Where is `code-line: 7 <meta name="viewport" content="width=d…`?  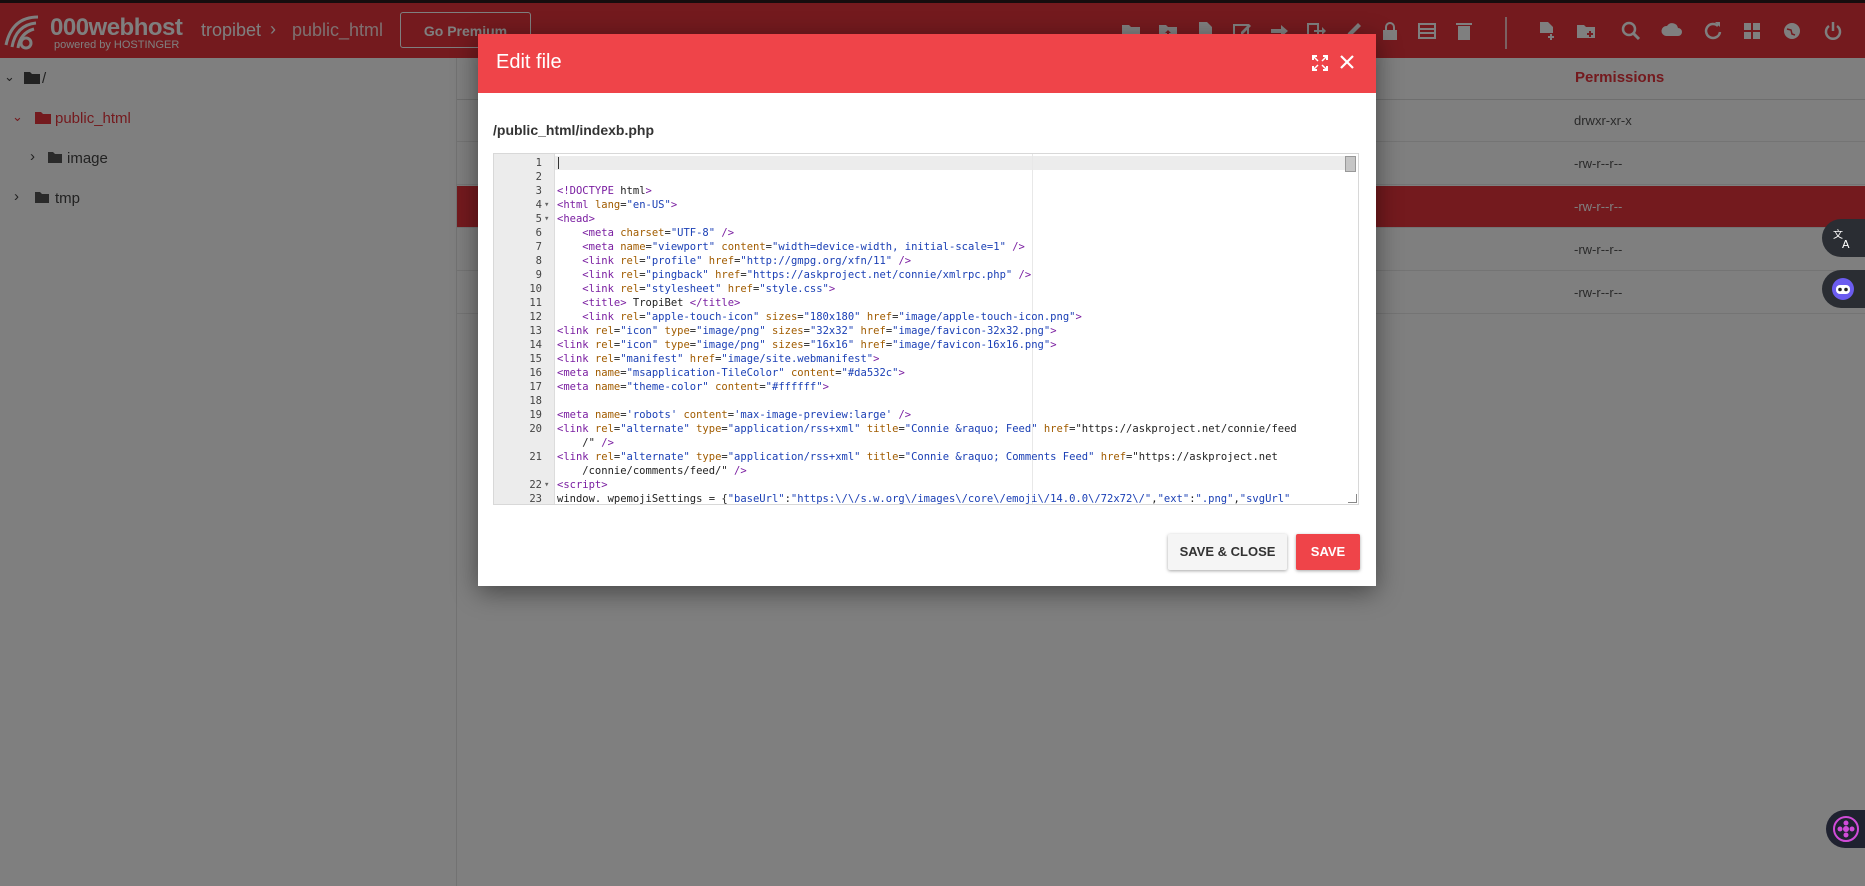 code-line: 7 <meta name="viewport" content="width=d… is located at coordinates (924, 247).